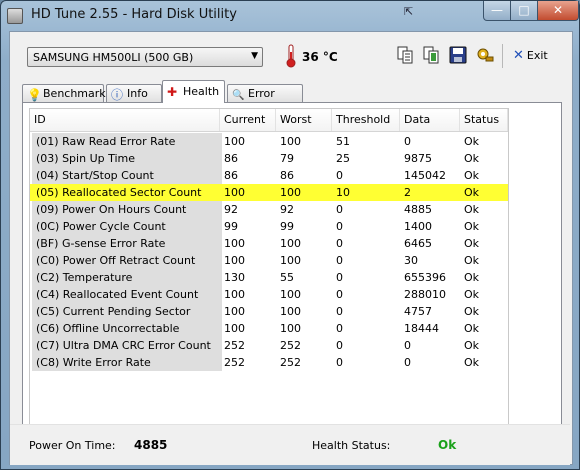  Describe the element at coordinates (265, 100) in the screenshot. I see `tab-error-scan: 🔍 Error Scan` at that location.